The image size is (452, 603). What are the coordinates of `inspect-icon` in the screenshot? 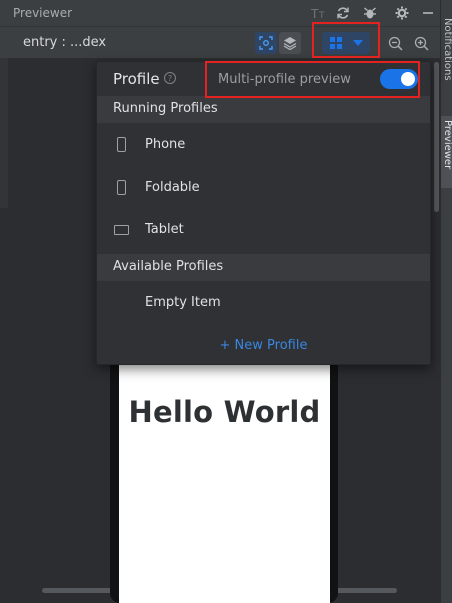 It's located at (266, 43).